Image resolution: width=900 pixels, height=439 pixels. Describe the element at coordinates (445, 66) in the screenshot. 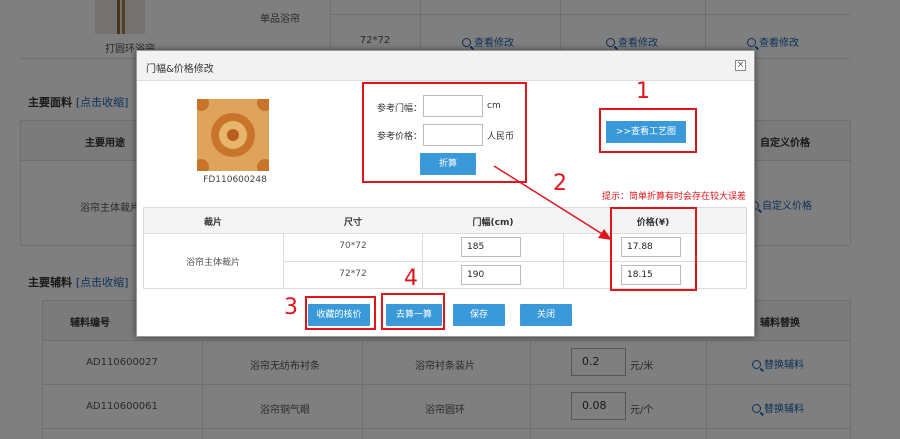

I see `dialog-header: 门幅&价格修改 ×` at that location.